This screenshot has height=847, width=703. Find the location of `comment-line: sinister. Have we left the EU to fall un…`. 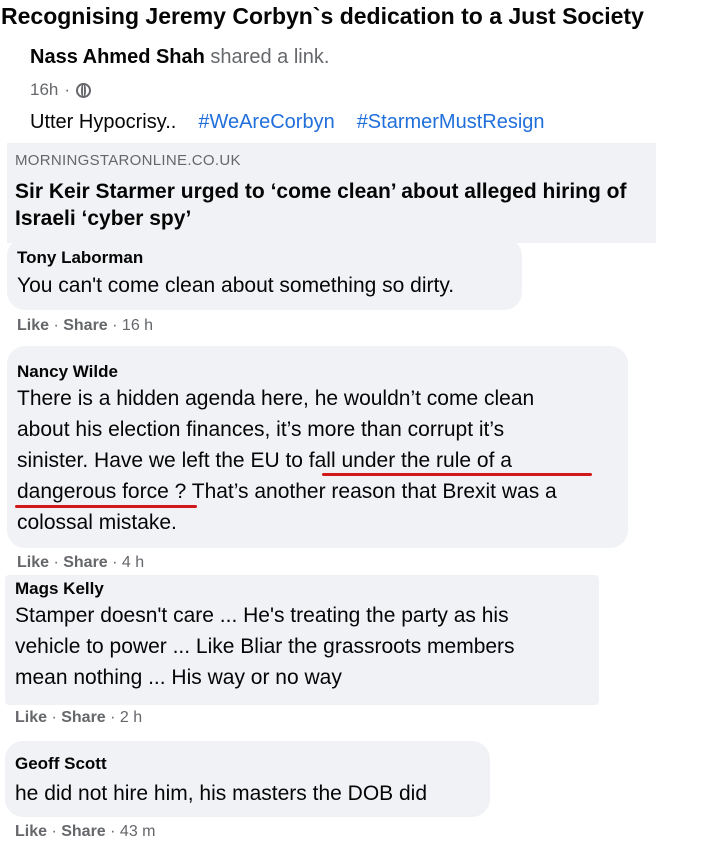

comment-line: sinister. Have we left the EU to fall un… is located at coordinates (264, 460).